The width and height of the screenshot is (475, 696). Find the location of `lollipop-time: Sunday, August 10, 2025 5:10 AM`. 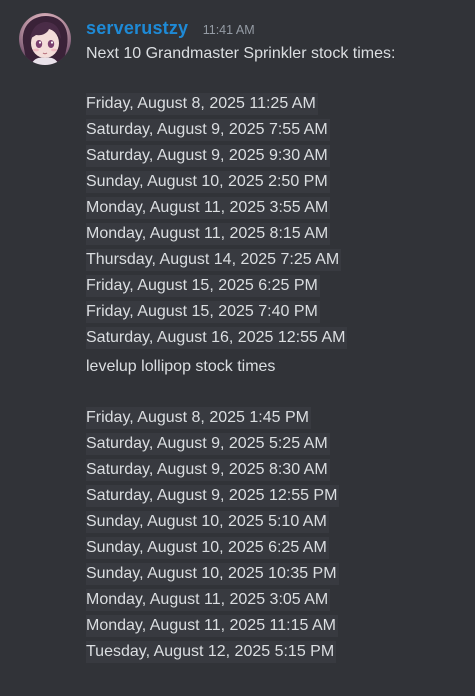

lollipop-time: Sunday, August 10, 2025 5:10 AM is located at coordinates (207, 522).